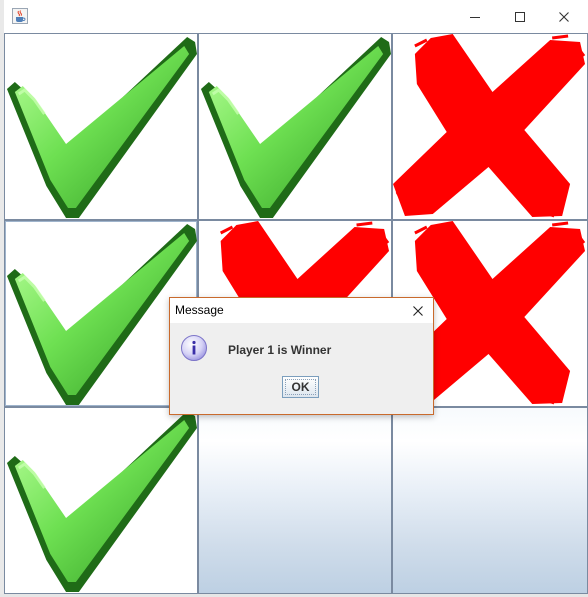 The width and height of the screenshot is (588, 597). What do you see at coordinates (280, 350) in the screenshot?
I see `dialog-message: Player 1 is Winner` at bounding box center [280, 350].